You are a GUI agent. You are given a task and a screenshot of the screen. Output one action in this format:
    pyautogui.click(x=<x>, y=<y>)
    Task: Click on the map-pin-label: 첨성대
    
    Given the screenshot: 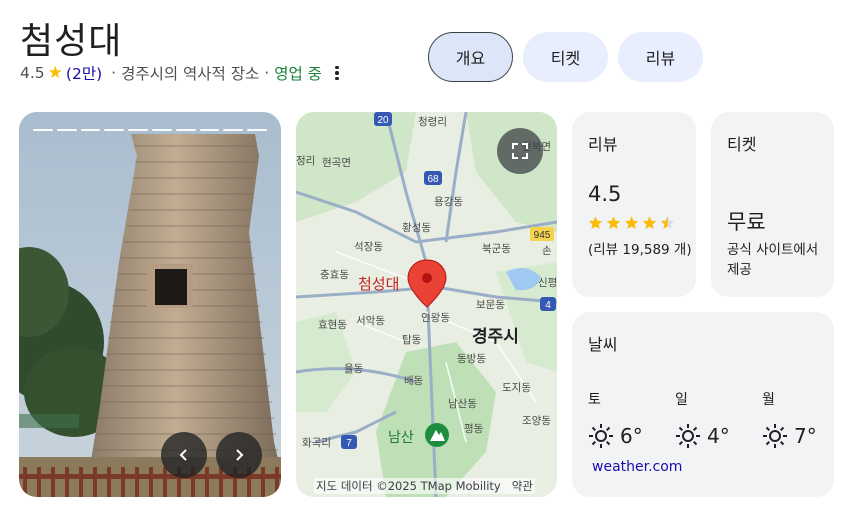 What is the action you would take?
    pyautogui.click(x=378, y=284)
    